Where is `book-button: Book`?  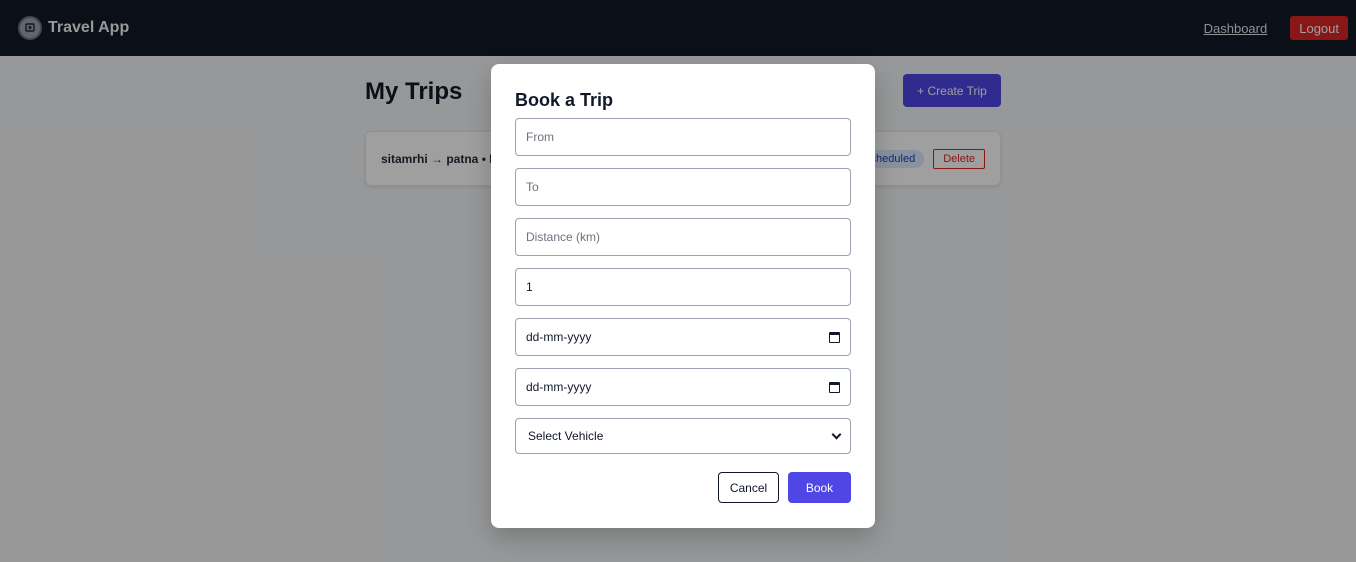 book-button: Book is located at coordinates (819, 487).